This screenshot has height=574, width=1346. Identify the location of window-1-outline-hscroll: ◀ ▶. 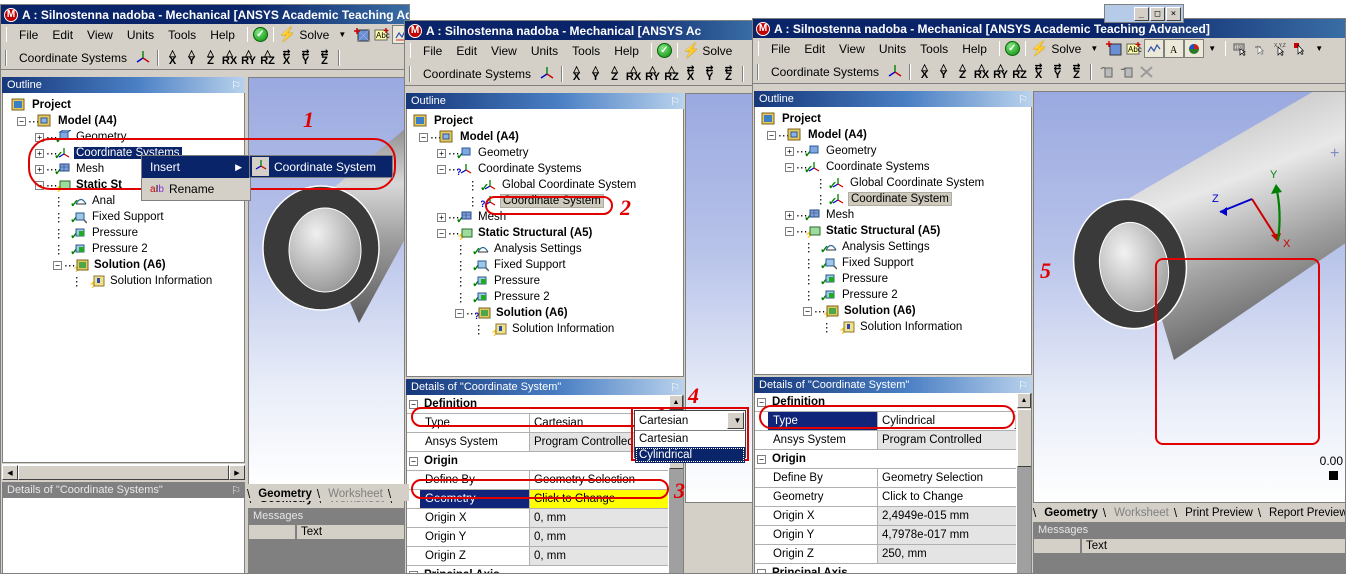
(123, 472).